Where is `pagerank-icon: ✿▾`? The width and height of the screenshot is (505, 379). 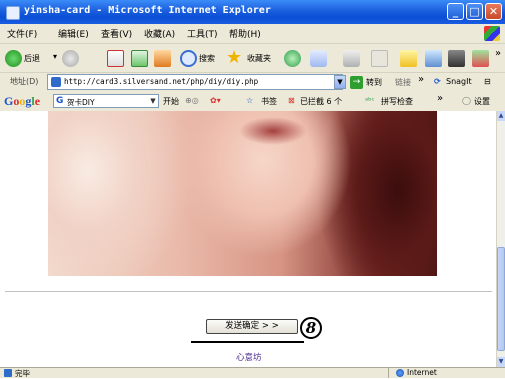 pagerank-icon: ✿▾ is located at coordinates (215, 100).